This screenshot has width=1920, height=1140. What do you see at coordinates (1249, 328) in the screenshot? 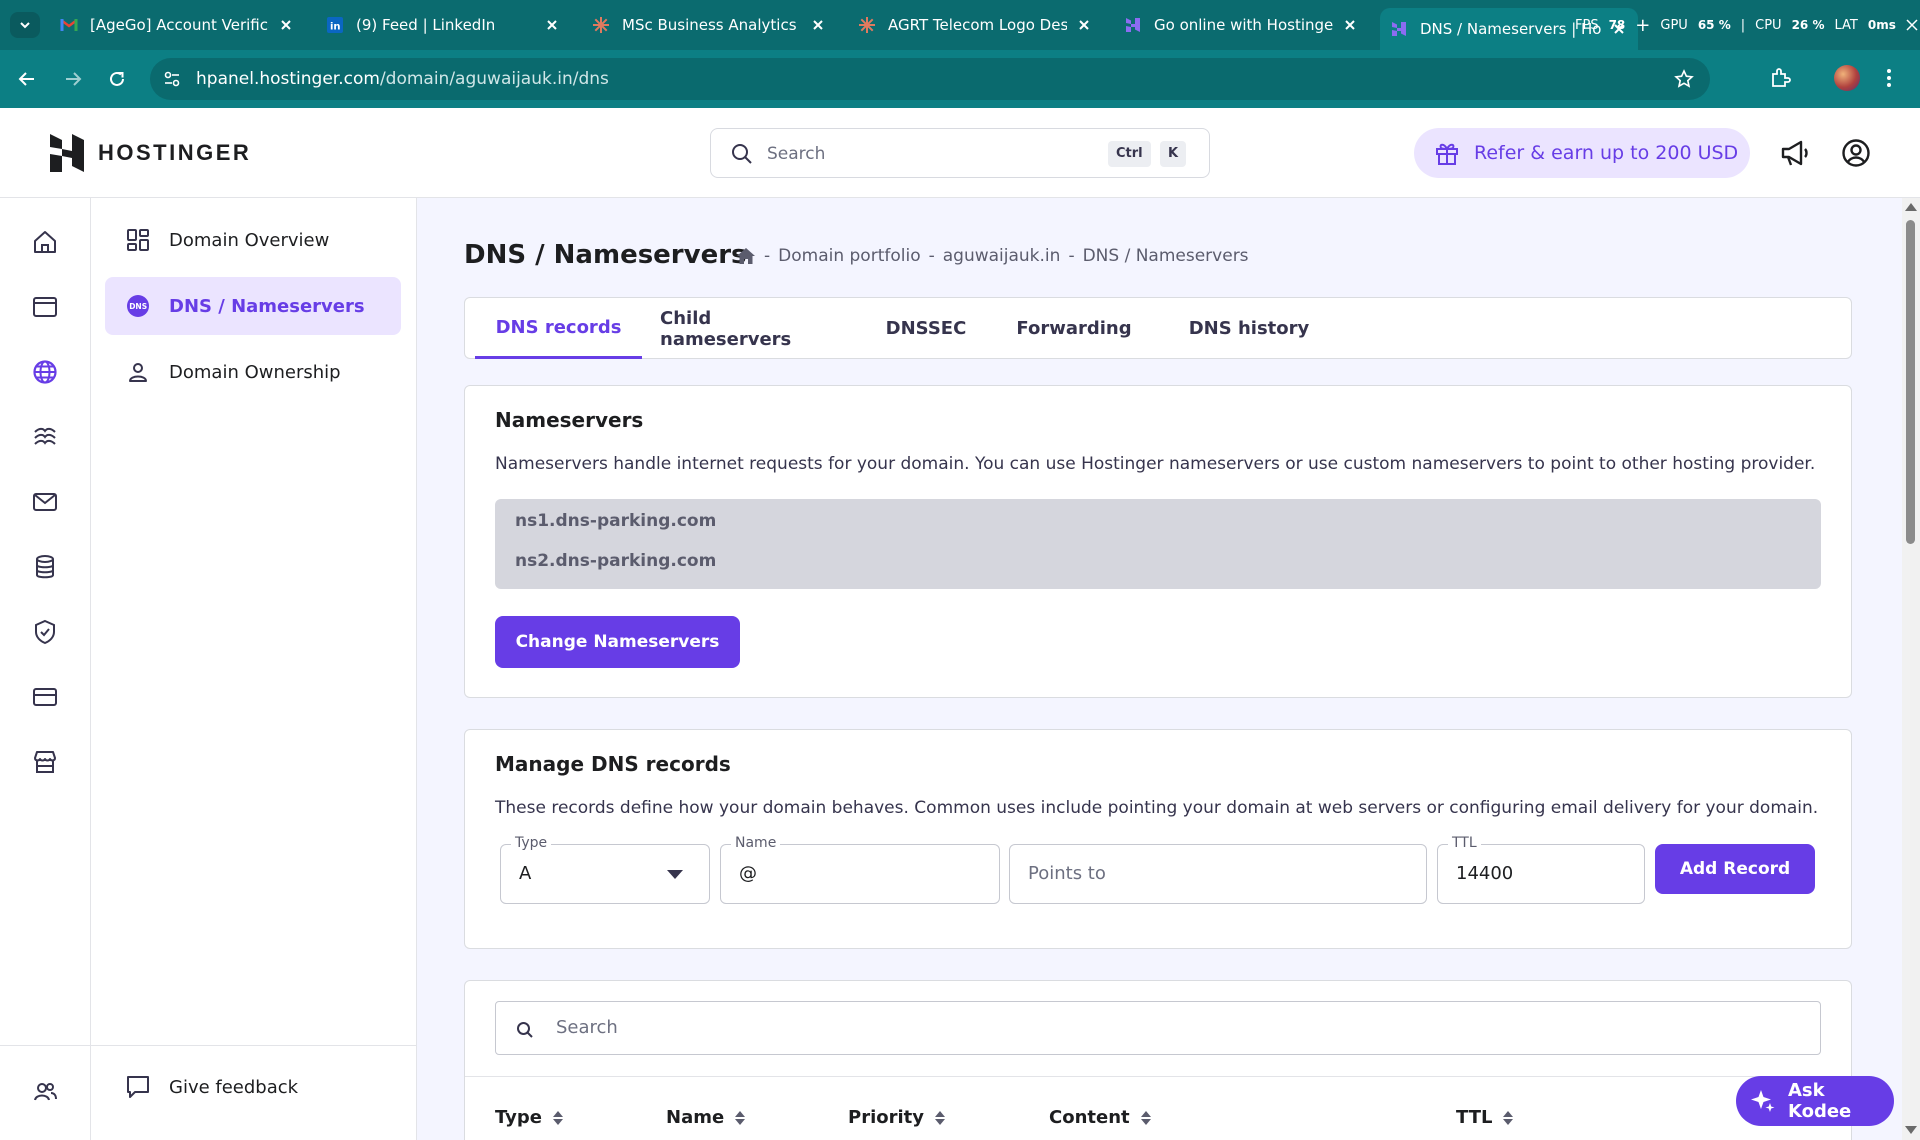
I see `tab-dns-history: DNS history` at bounding box center [1249, 328].